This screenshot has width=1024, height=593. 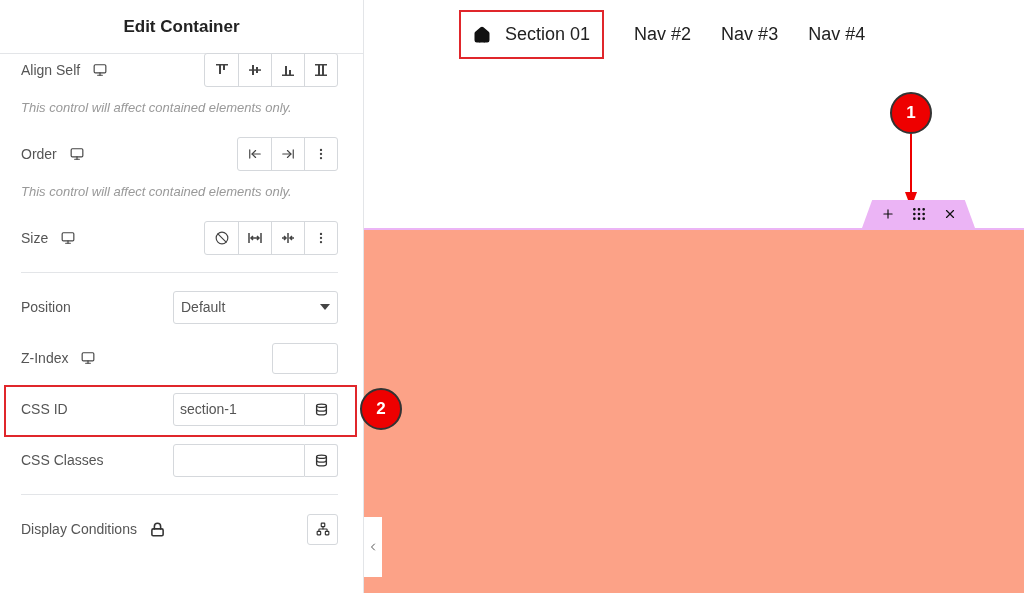 I want to click on text-field, so click(x=239, y=460).